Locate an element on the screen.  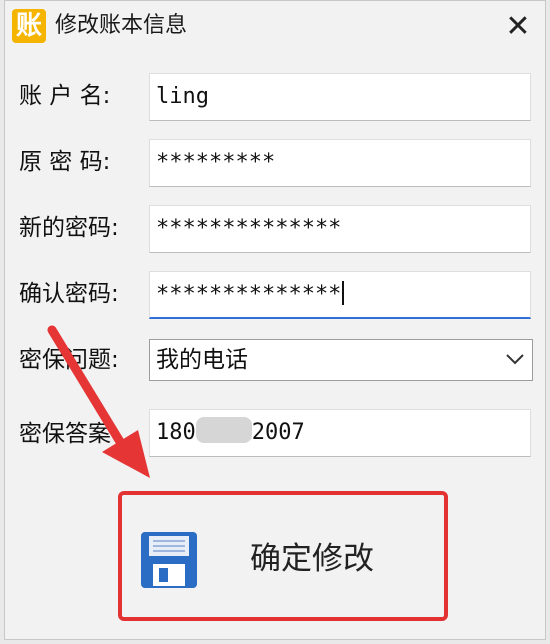
redaction-blur is located at coordinates (223, 430).